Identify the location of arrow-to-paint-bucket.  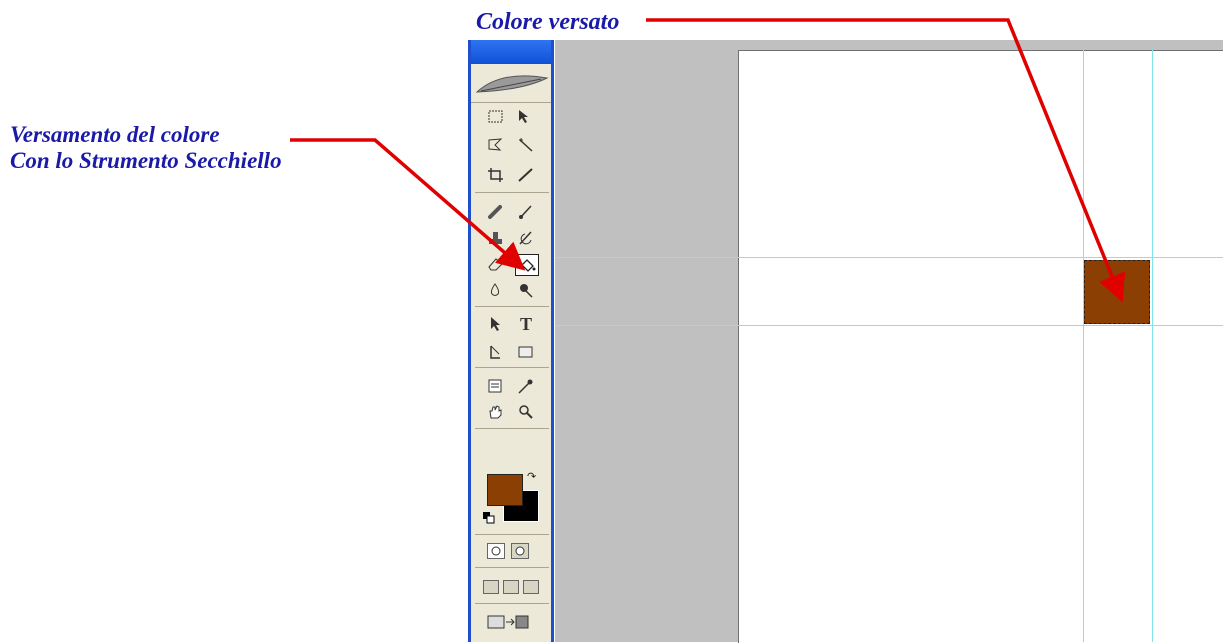
(408, 204).